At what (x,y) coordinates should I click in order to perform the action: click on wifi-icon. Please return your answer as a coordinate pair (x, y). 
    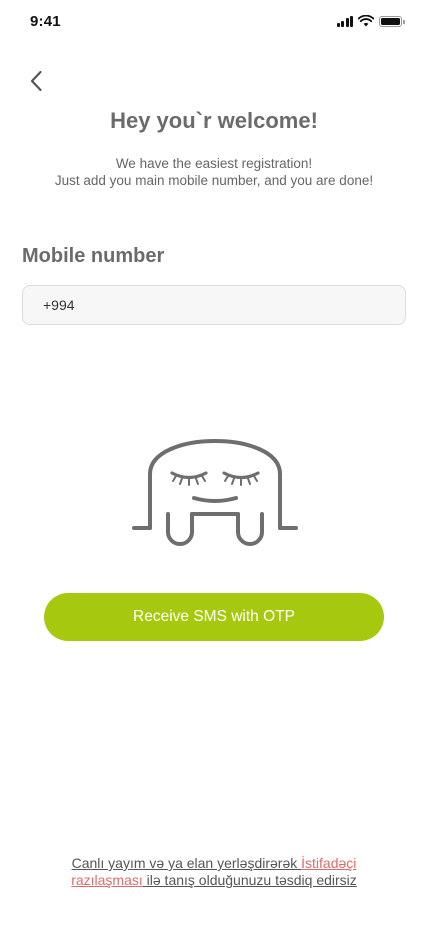
    Looking at the image, I should click on (366, 21).